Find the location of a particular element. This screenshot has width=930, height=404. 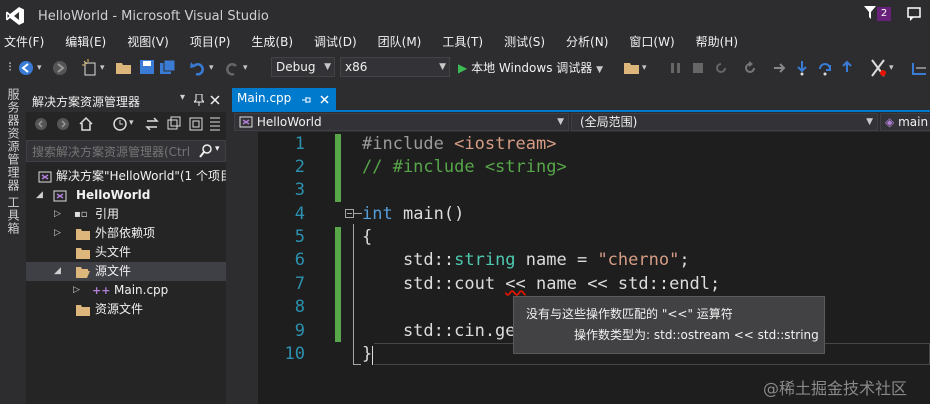

menu-build: 生成(B) is located at coordinates (272, 42).